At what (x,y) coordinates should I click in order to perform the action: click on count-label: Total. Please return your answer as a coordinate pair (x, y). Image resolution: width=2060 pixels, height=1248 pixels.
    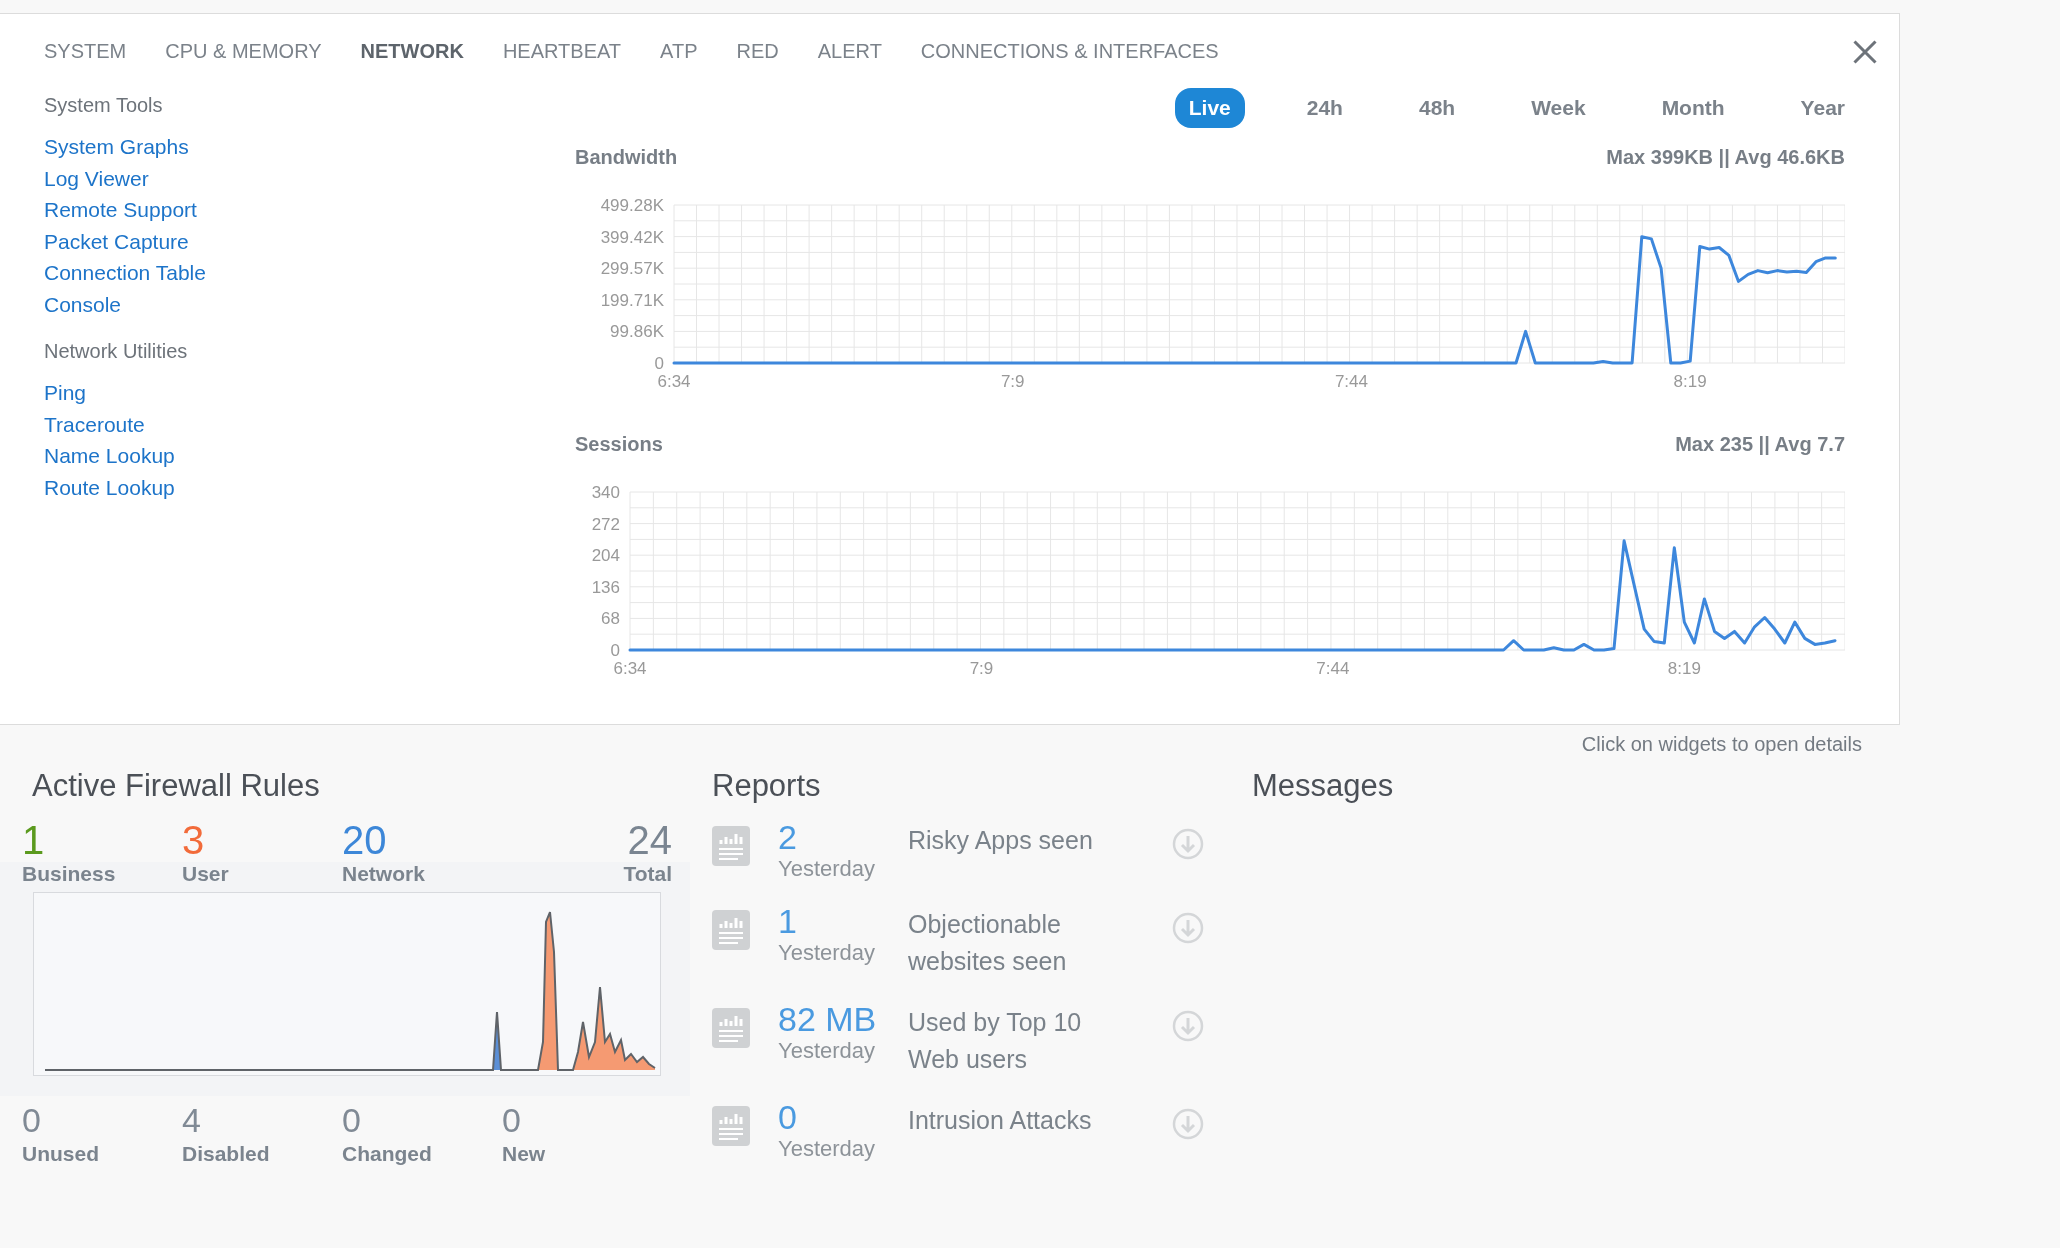
    Looking at the image, I should click on (647, 874).